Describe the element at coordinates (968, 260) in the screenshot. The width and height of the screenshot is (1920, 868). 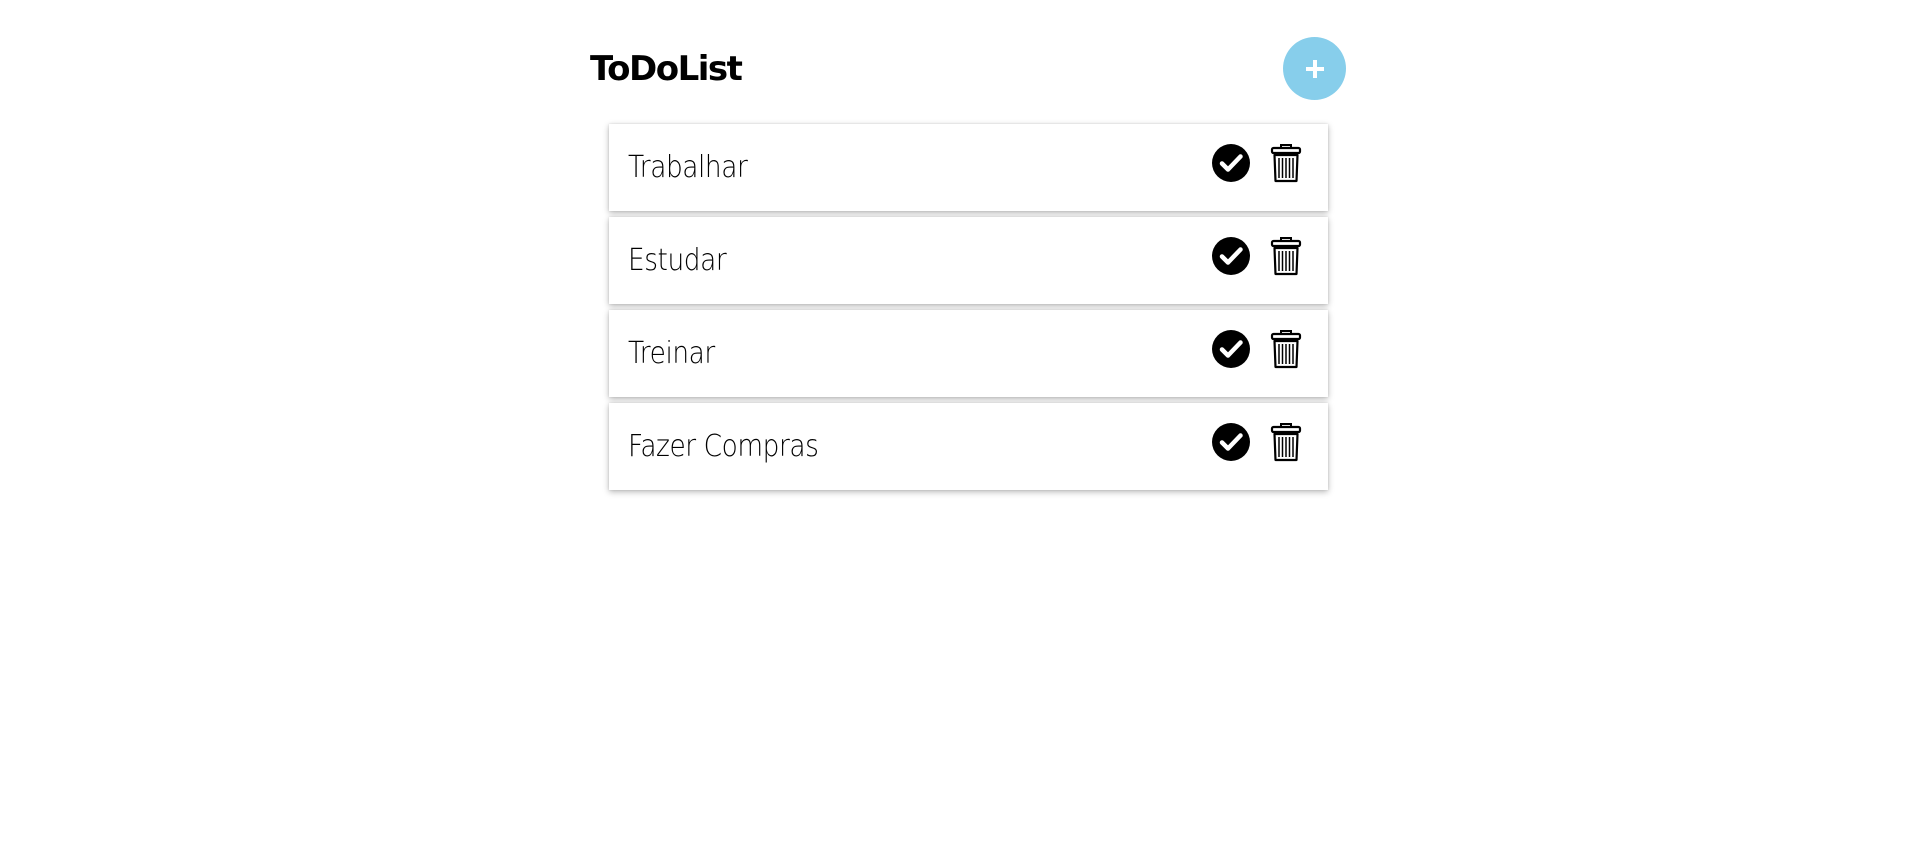
I see `list-item: Estudar` at that location.